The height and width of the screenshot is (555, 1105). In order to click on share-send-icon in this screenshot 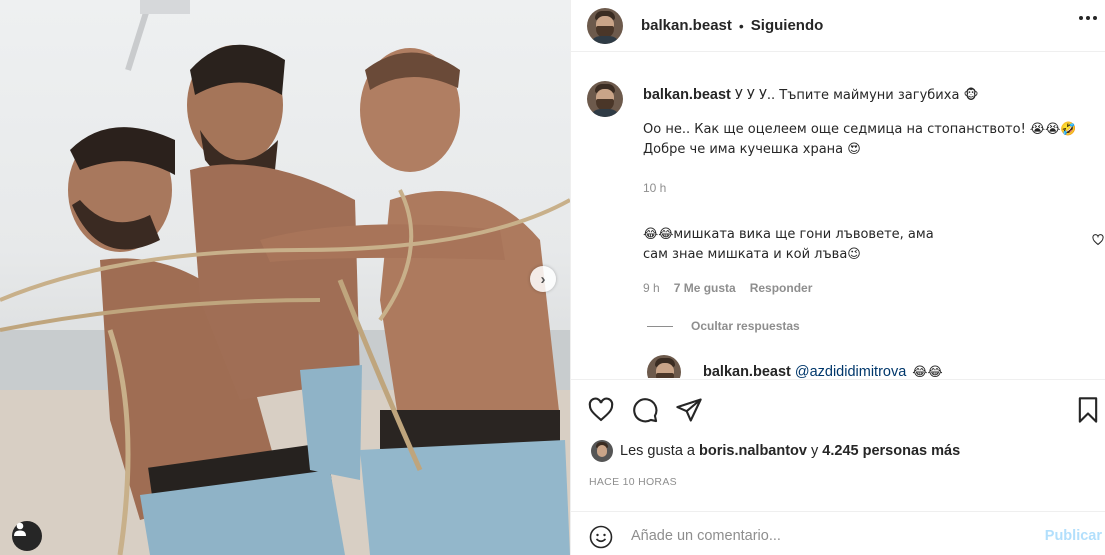, I will do `click(689, 412)`.